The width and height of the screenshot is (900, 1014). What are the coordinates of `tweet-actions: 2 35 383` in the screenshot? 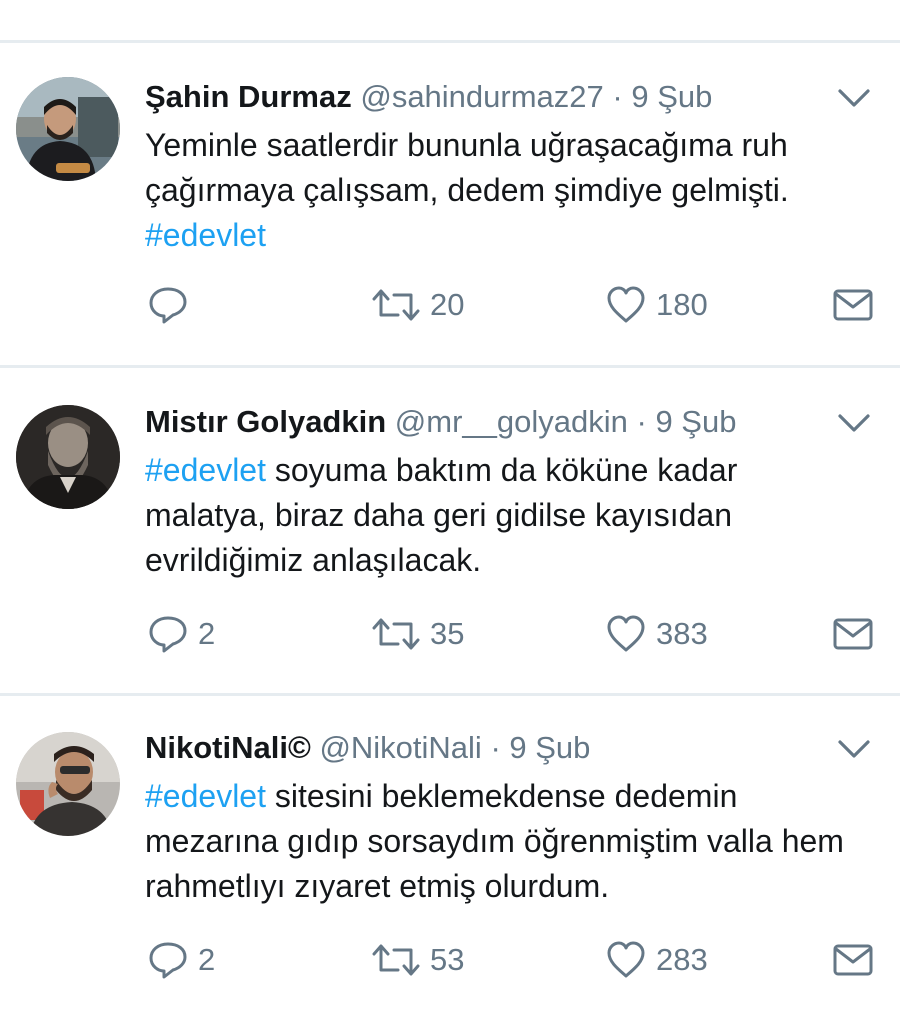 It's located at (450, 634).